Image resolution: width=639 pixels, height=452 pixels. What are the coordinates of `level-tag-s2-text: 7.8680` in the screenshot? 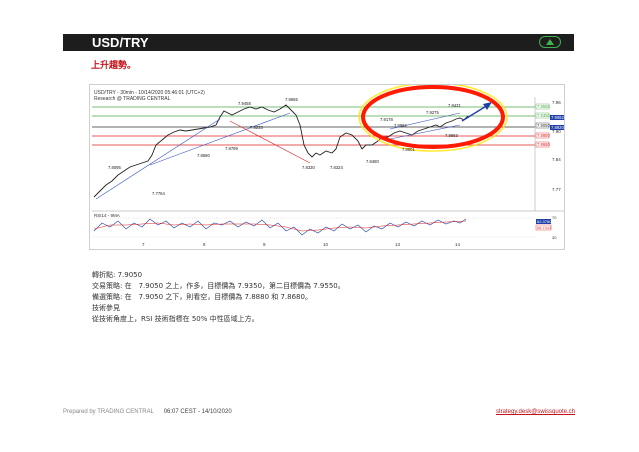 It's located at (543, 144).